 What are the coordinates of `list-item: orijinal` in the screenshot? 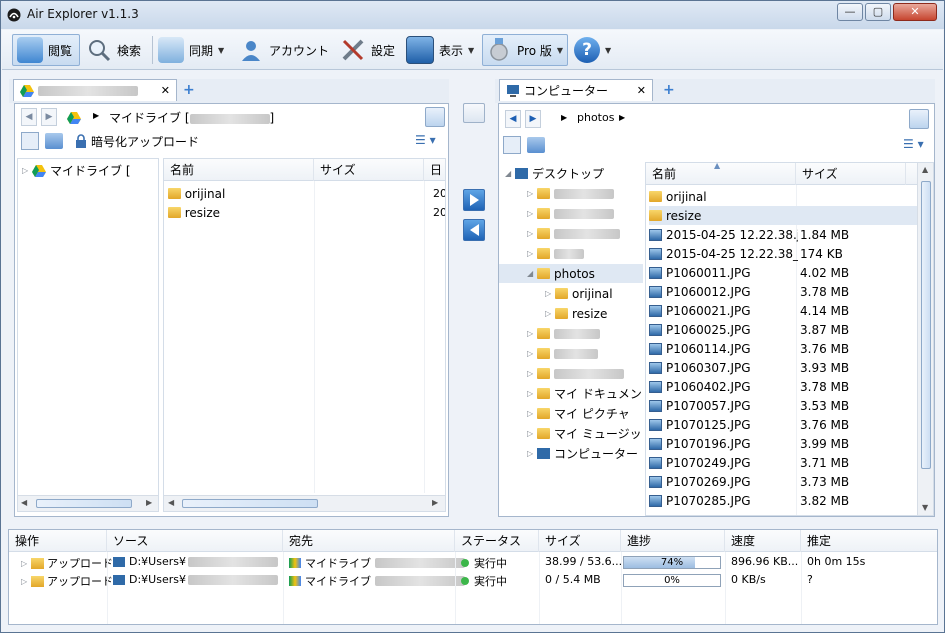 It's located at (783, 196).